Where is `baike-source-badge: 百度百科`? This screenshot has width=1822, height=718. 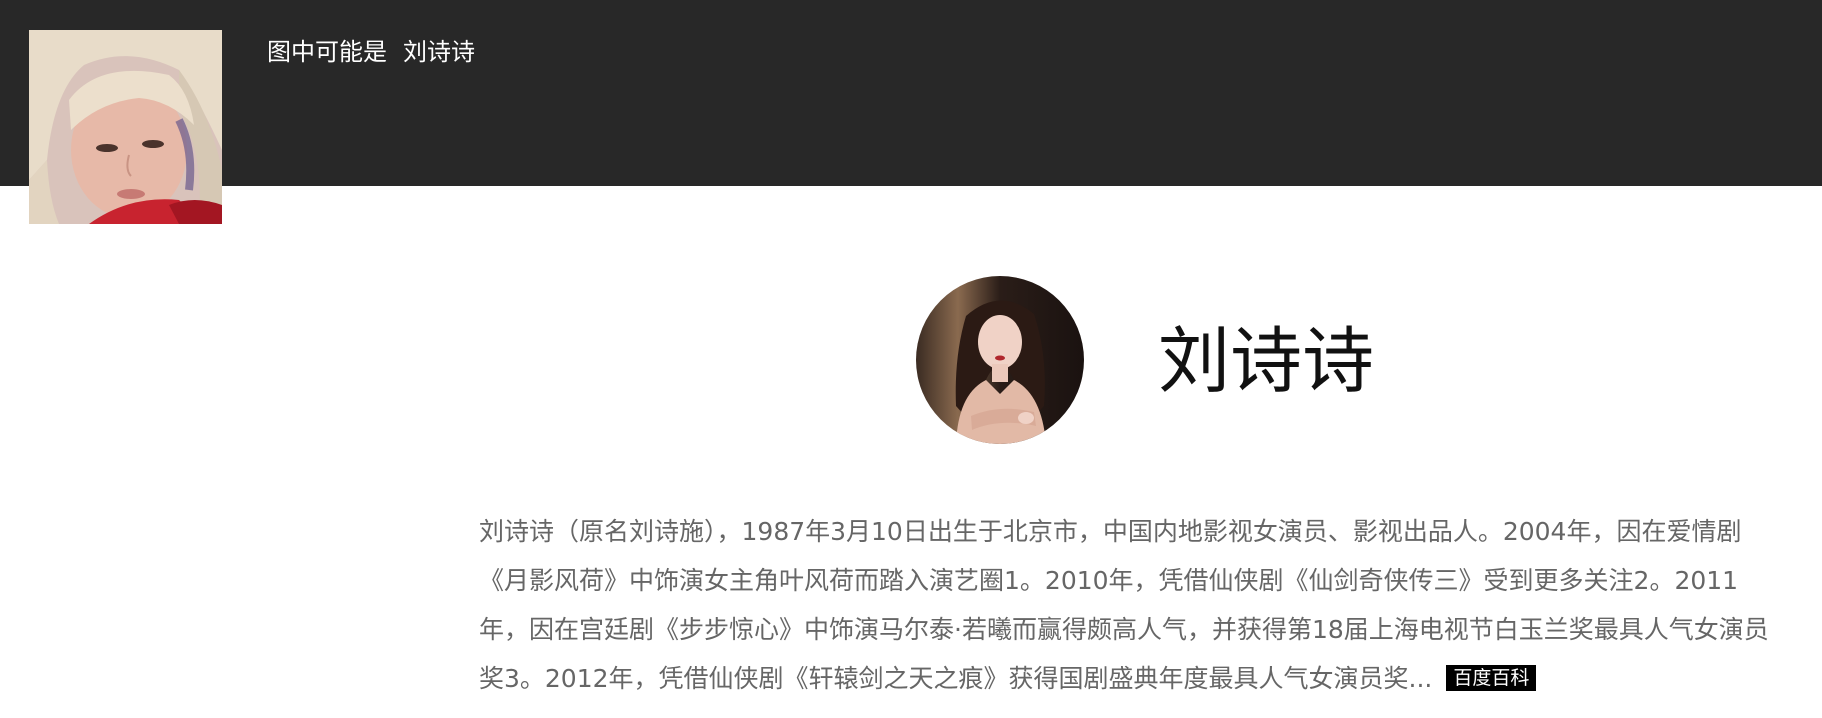
baike-source-badge: 百度百科 is located at coordinates (1491, 678).